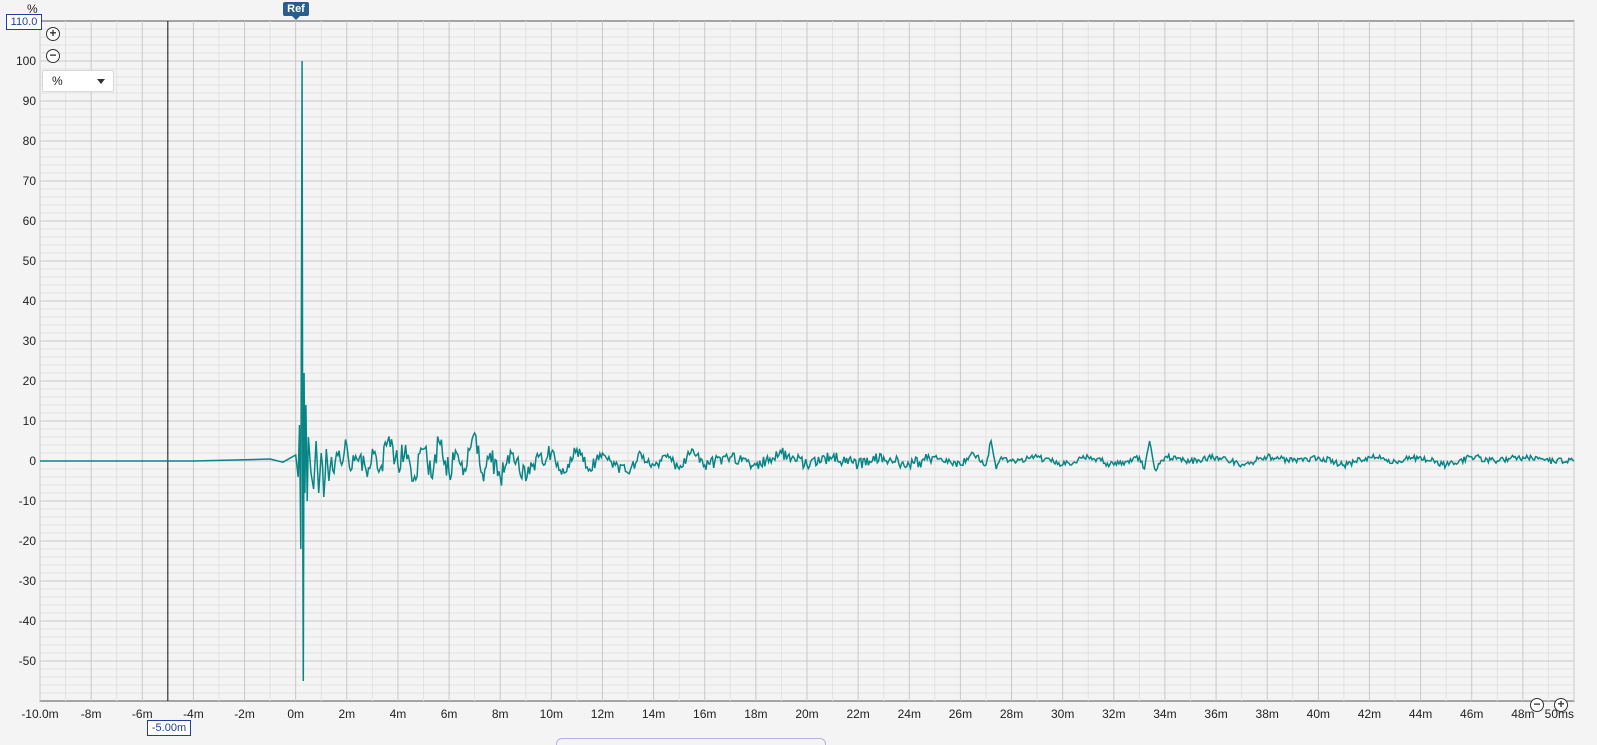  I want to click on x-tick-label: -10.0m, so click(39, 714).